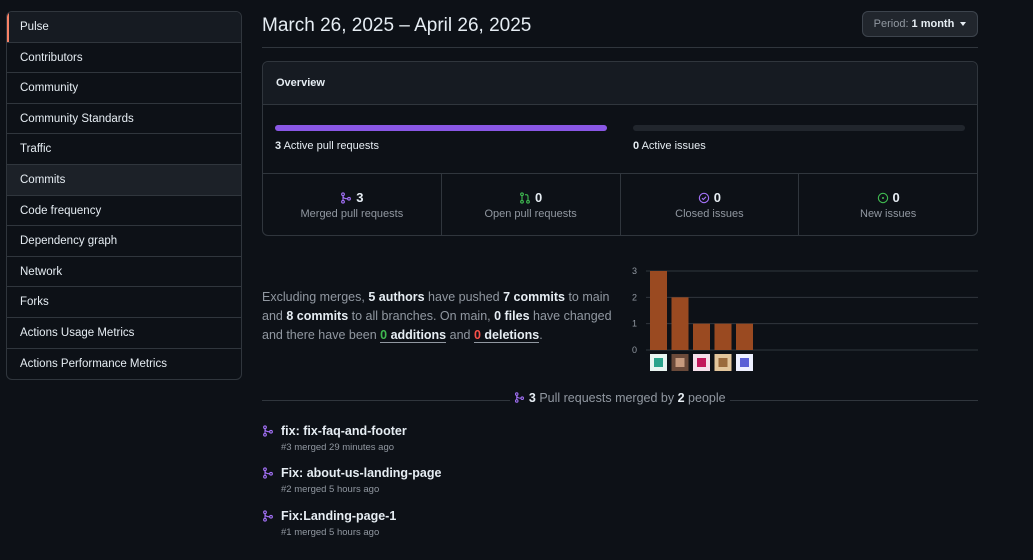  I want to click on deletions-link: 0 deletions, so click(506, 335).